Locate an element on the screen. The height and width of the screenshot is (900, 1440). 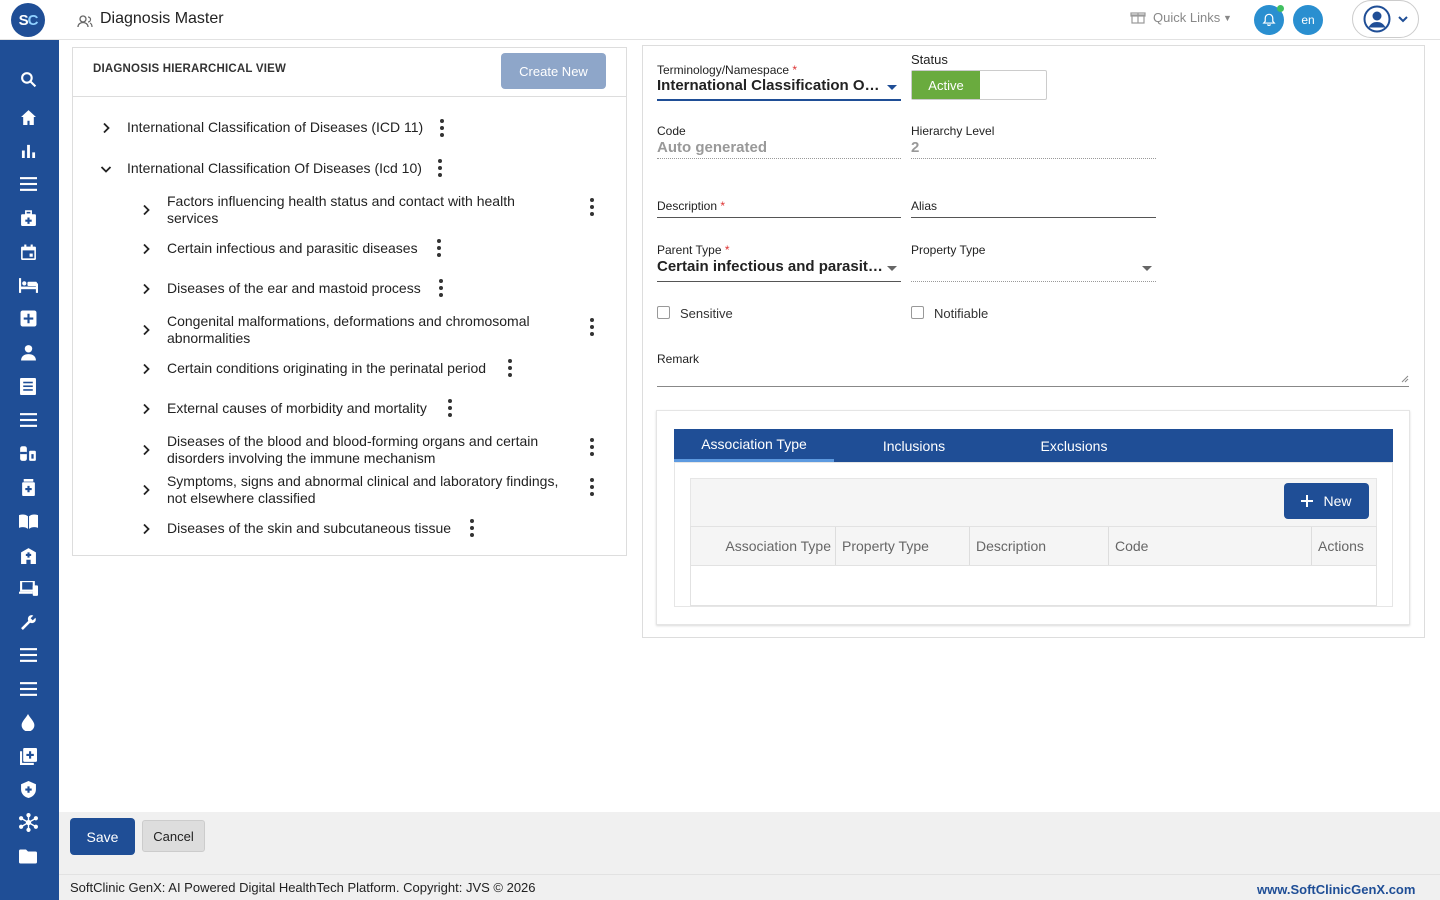
medicine-icon is located at coordinates (28, 487).